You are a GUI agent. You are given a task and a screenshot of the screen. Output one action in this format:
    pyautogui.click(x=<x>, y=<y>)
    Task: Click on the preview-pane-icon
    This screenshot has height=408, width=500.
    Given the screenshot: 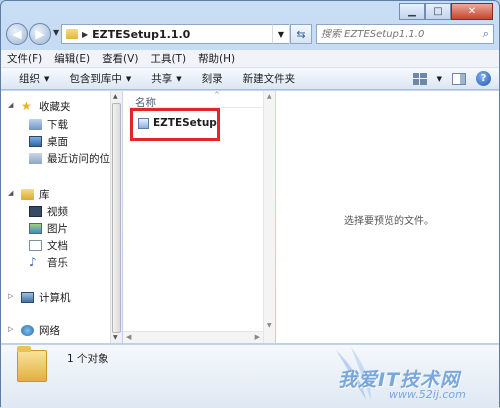 What is the action you would take?
    pyautogui.click(x=459, y=78)
    